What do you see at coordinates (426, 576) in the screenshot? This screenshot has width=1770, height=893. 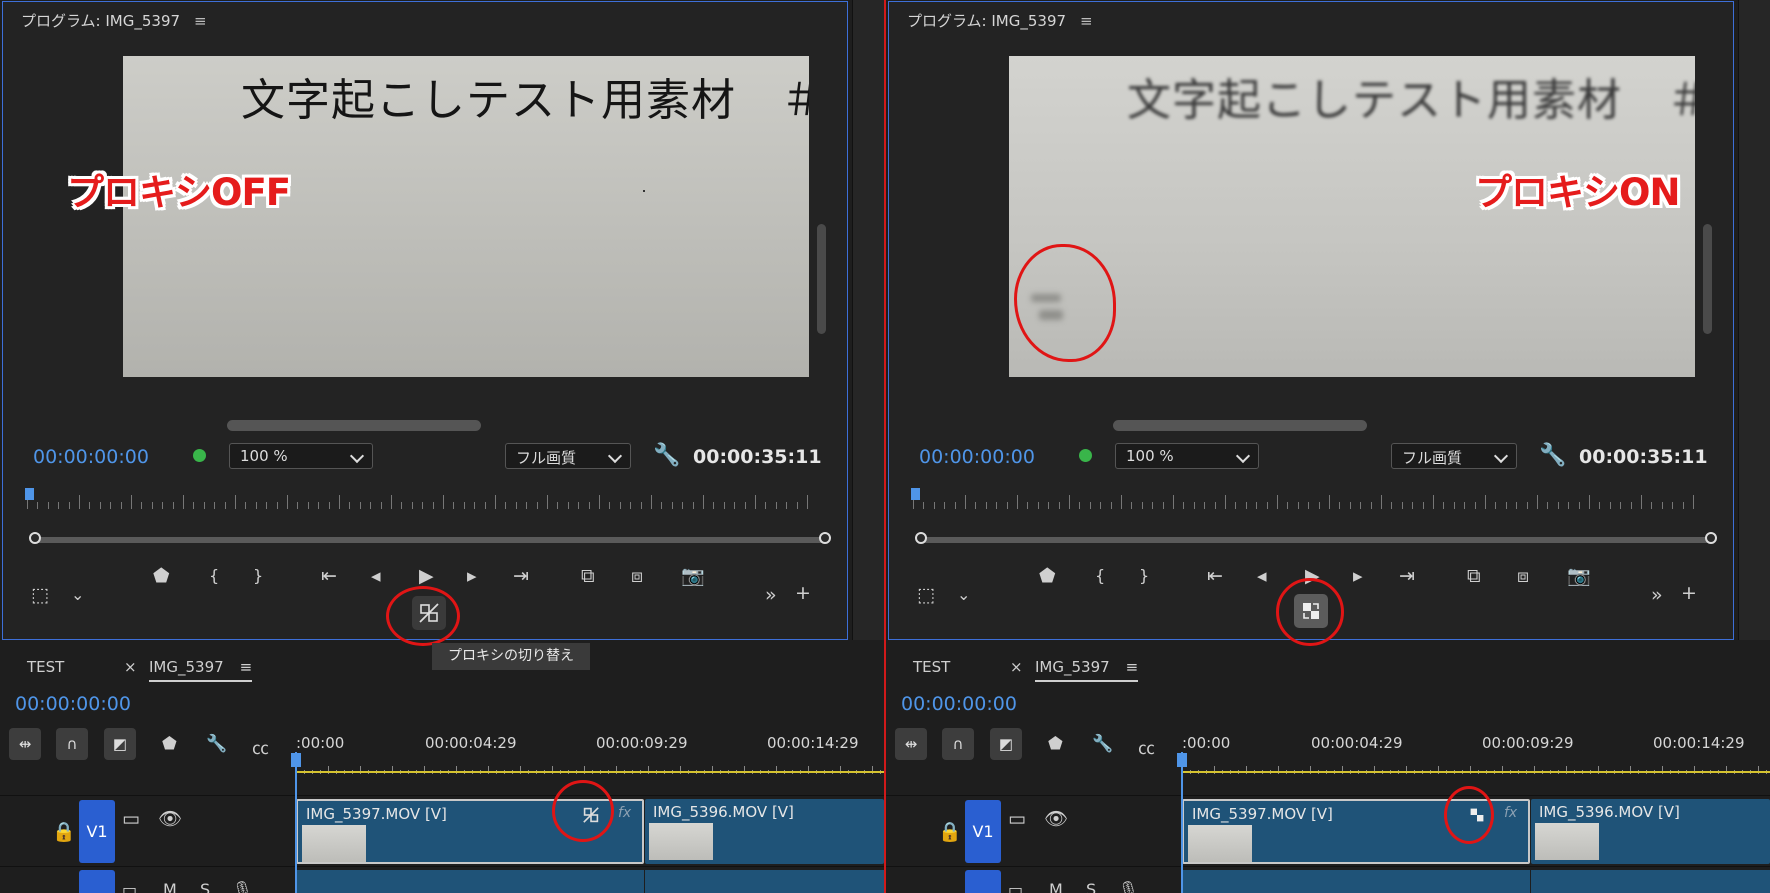 I see `play-icon: ▶` at bounding box center [426, 576].